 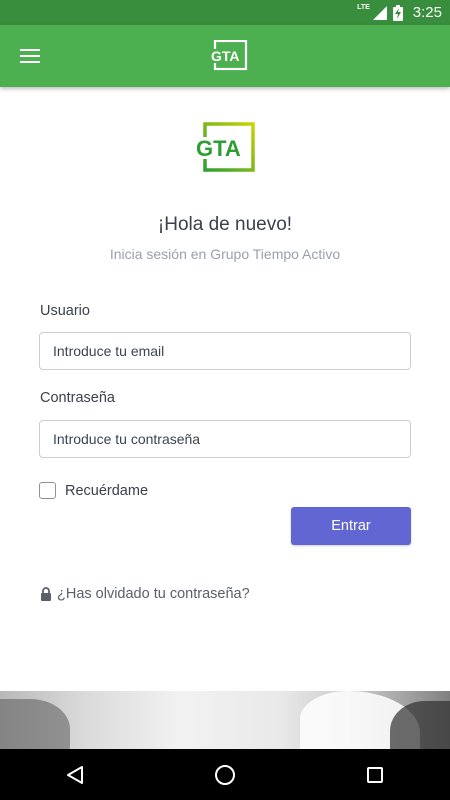 I want to click on remember-checkbox, so click(x=47, y=490).